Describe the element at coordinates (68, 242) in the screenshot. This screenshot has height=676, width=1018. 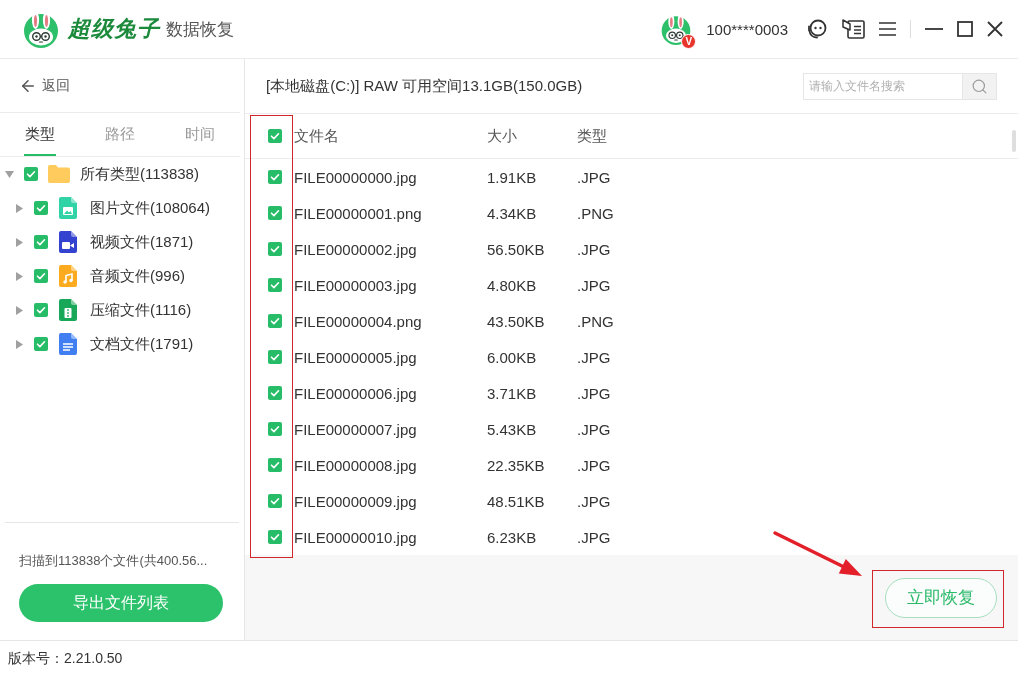
I see `video-file-icon` at that location.